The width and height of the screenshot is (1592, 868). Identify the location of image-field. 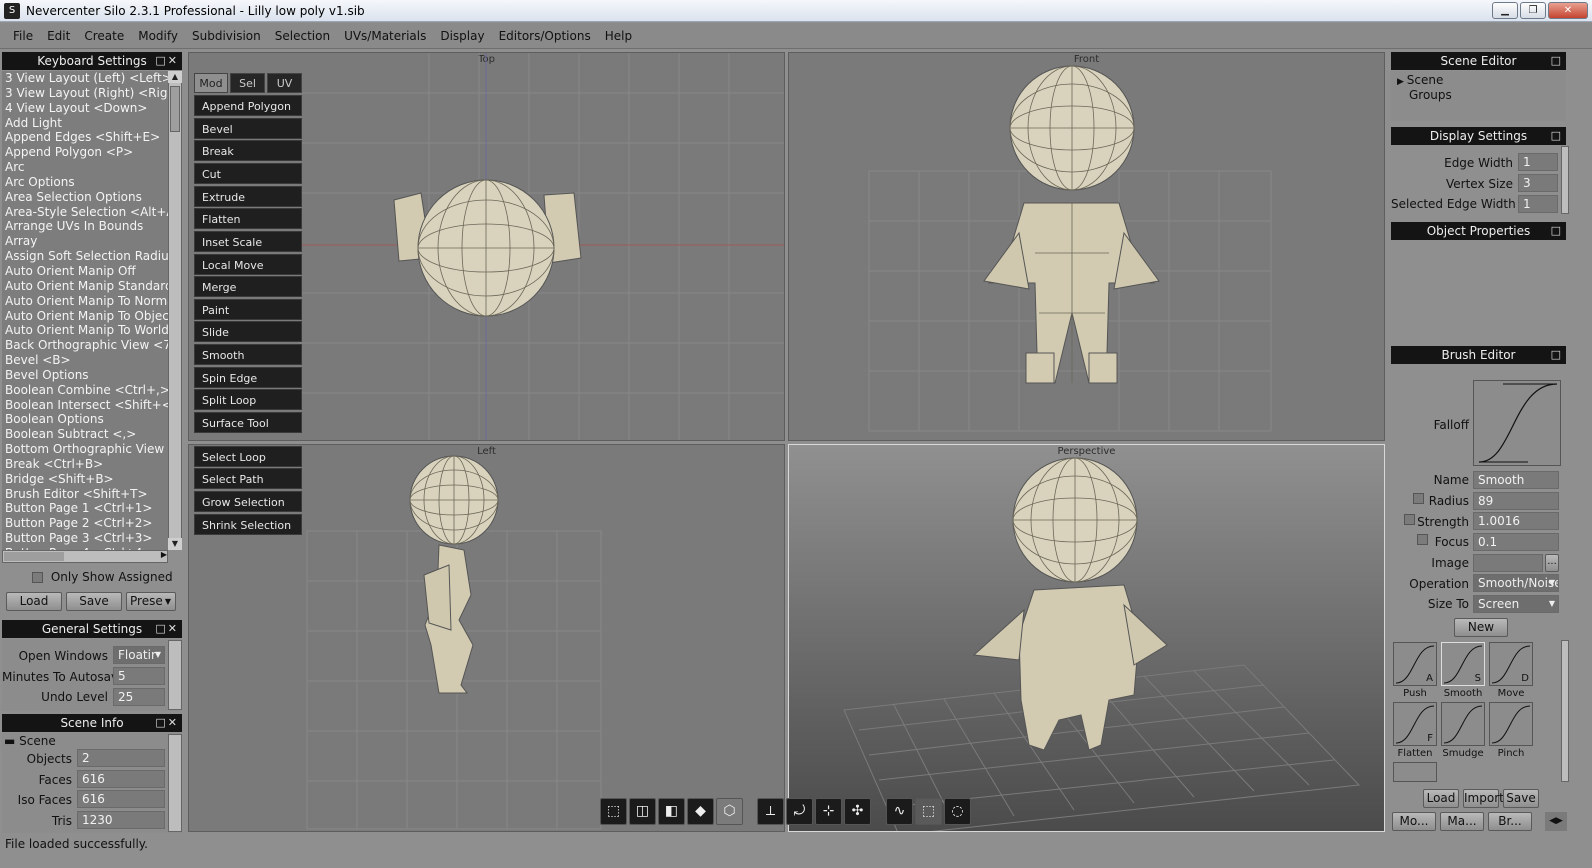
(1508, 563).